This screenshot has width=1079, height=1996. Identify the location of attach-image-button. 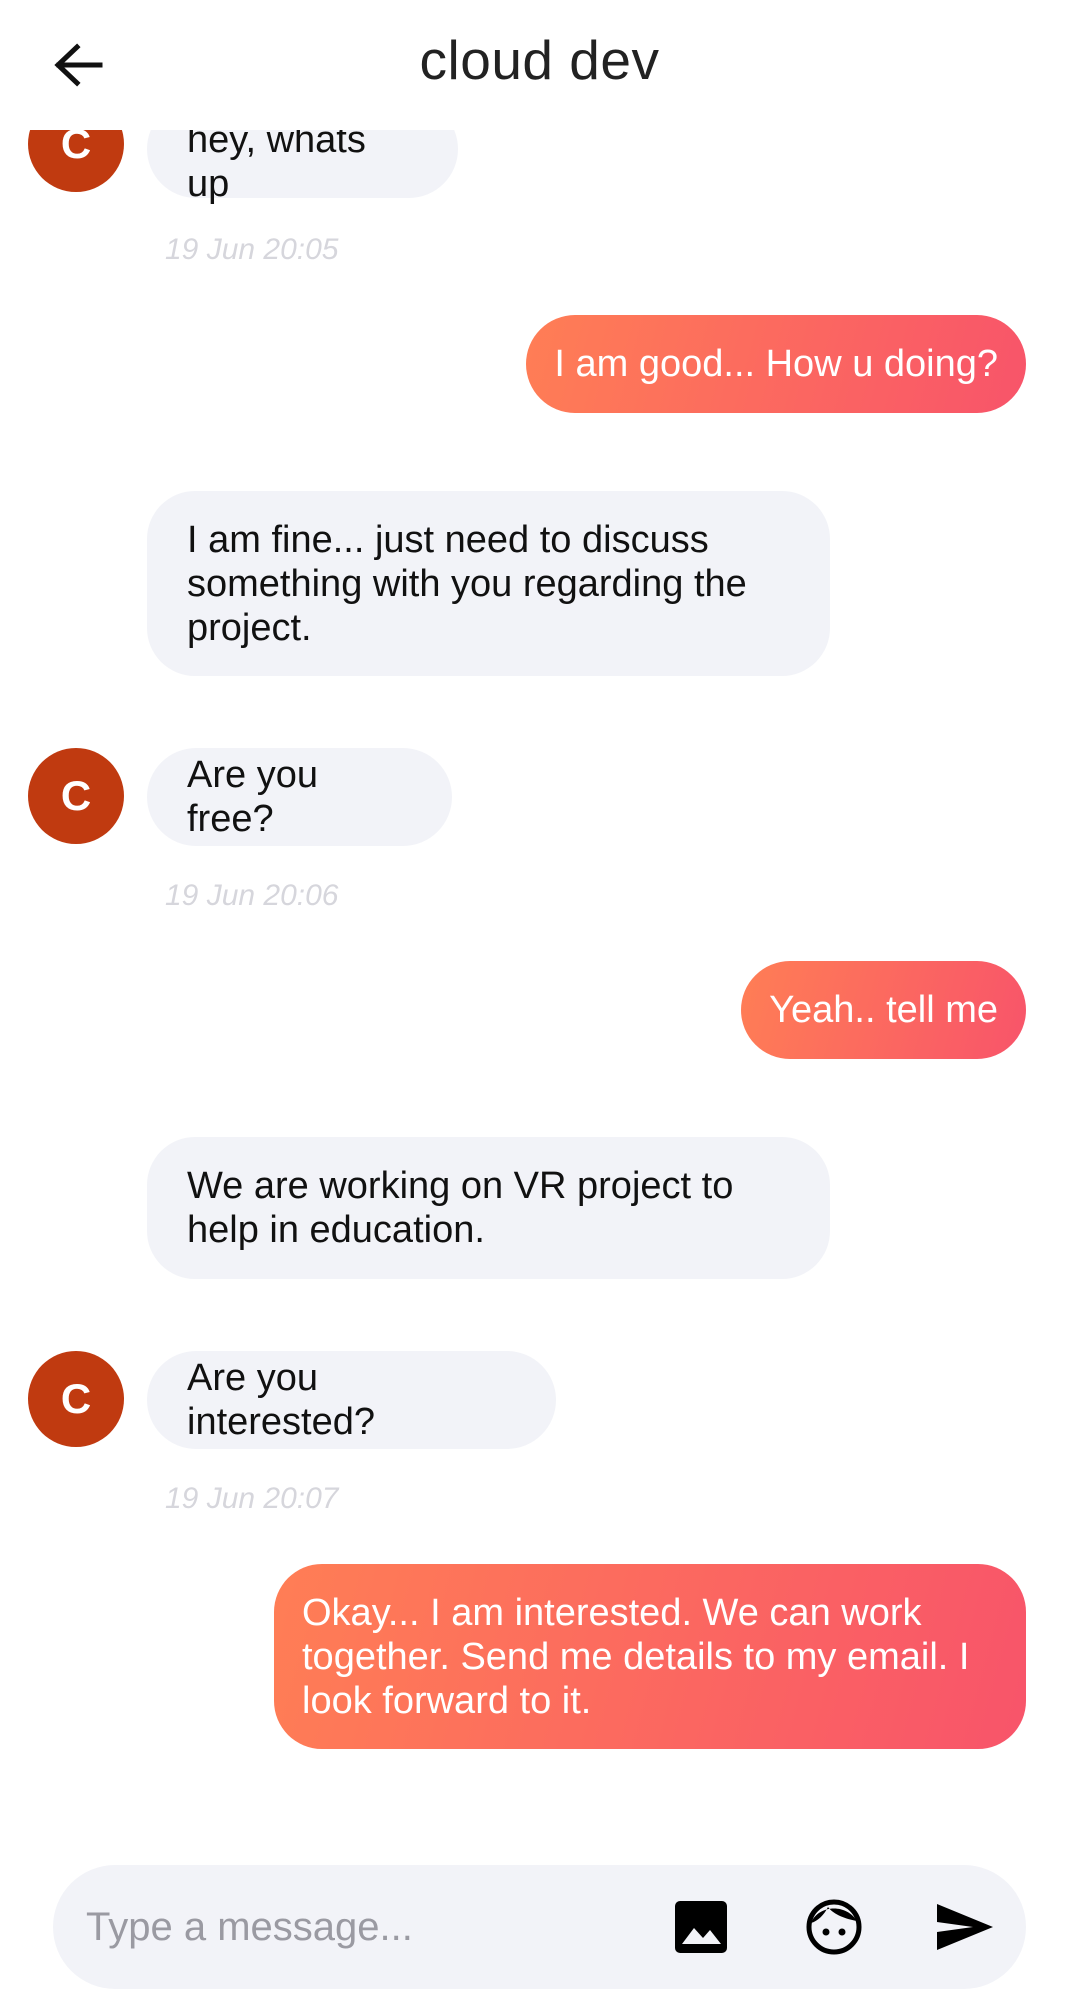
(701, 1927).